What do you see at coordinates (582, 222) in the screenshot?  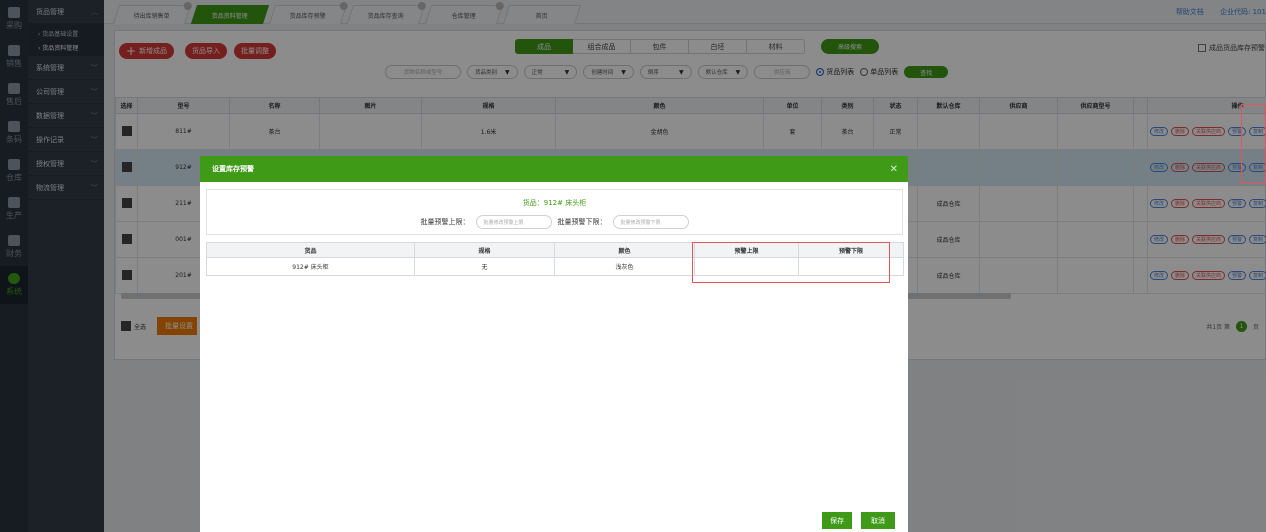 I see `lower-limit-label: 批量预警下限：` at bounding box center [582, 222].